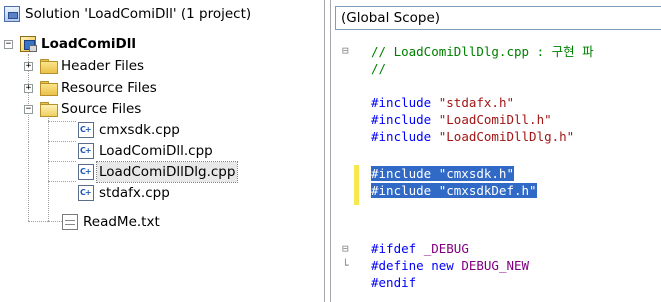 The image size is (661, 302). Describe the element at coordinates (70, 222) in the screenshot. I see `text-file-icon` at that location.